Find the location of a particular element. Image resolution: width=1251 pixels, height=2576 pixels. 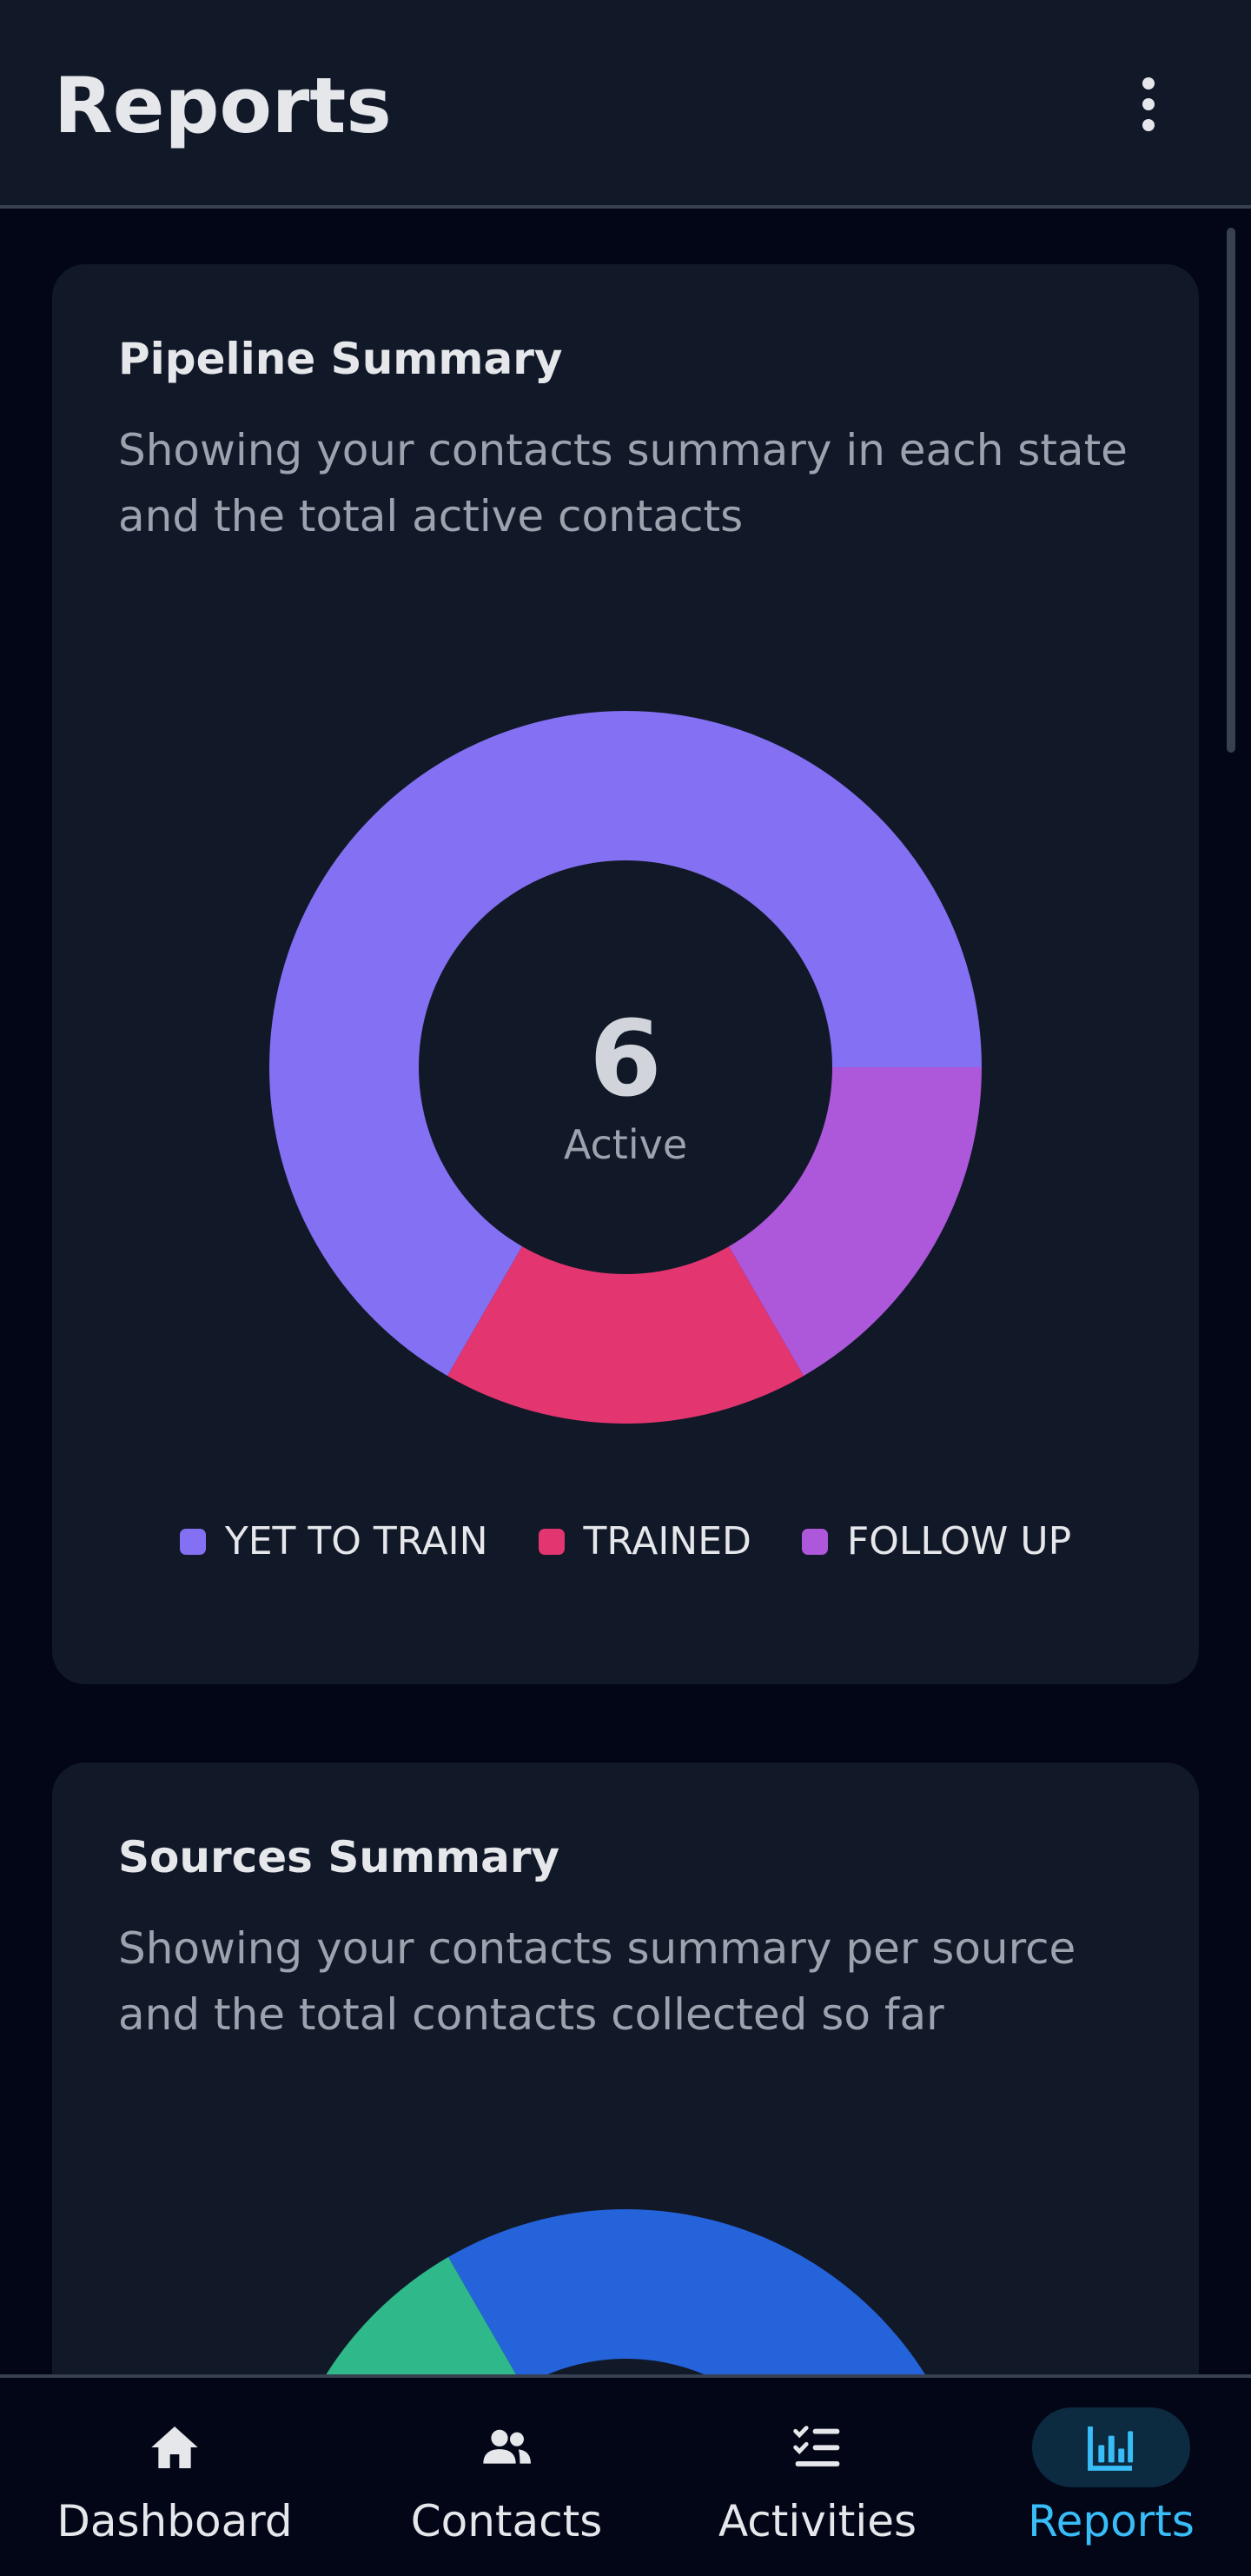

nav-item-contacts: Contacts is located at coordinates (506, 2477).